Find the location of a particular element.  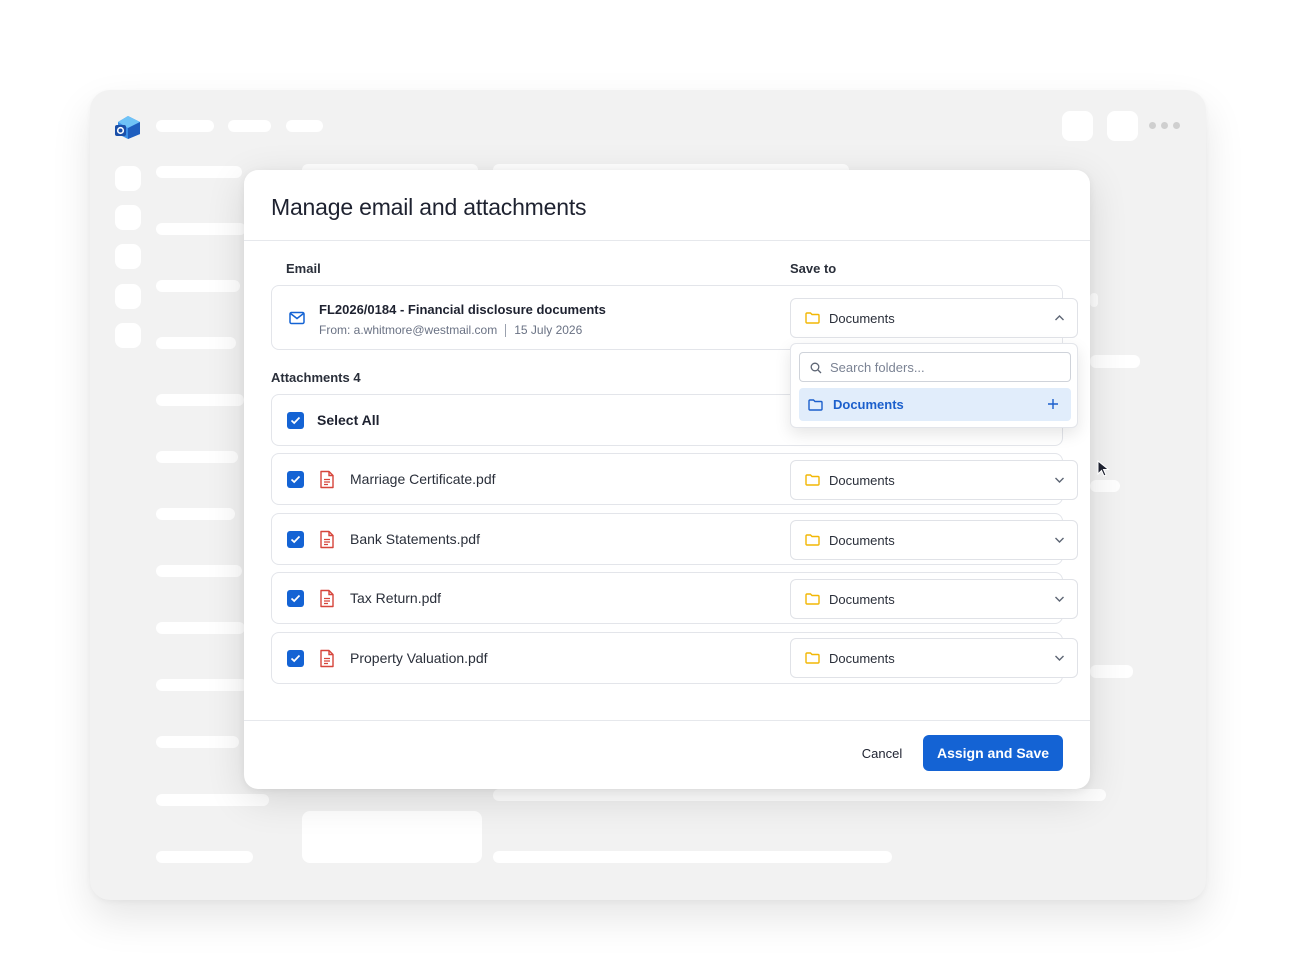

email-save-to-select: Documents is located at coordinates (934, 318).